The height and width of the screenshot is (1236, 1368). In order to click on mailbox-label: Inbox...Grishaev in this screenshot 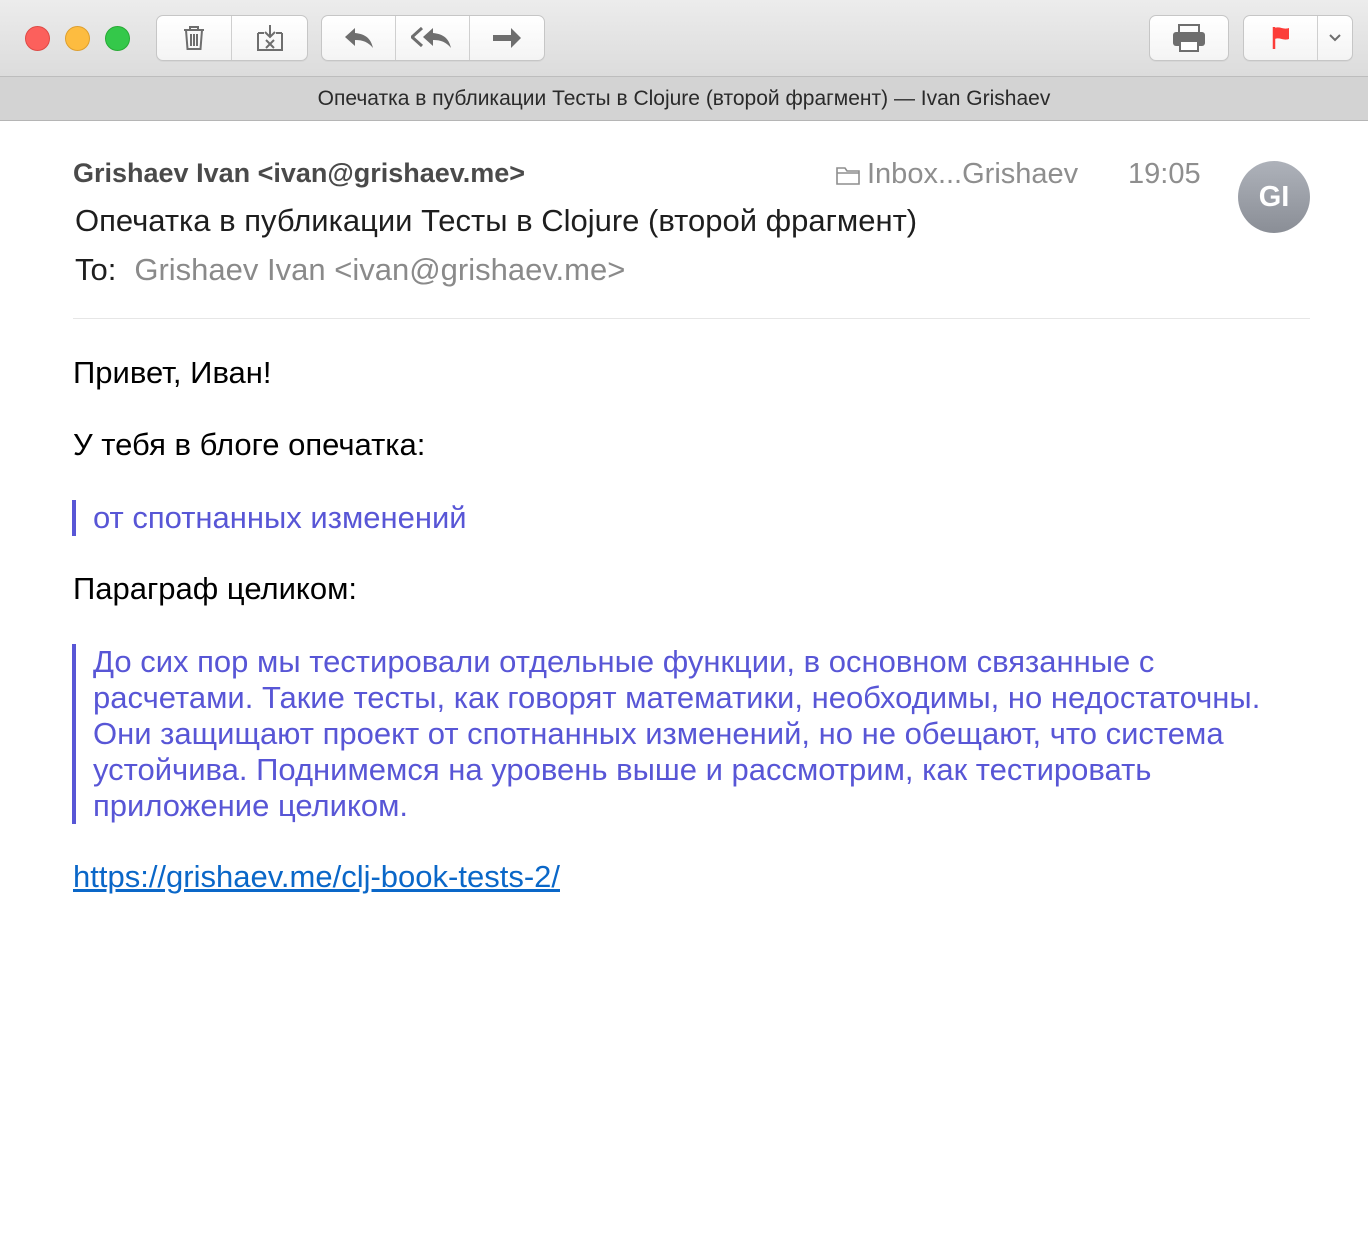, I will do `click(956, 174)`.